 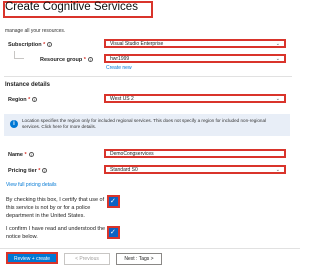 What do you see at coordinates (195, 98) in the screenshot?
I see `region-select: West US 2 ⌄` at bounding box center [195, 98].